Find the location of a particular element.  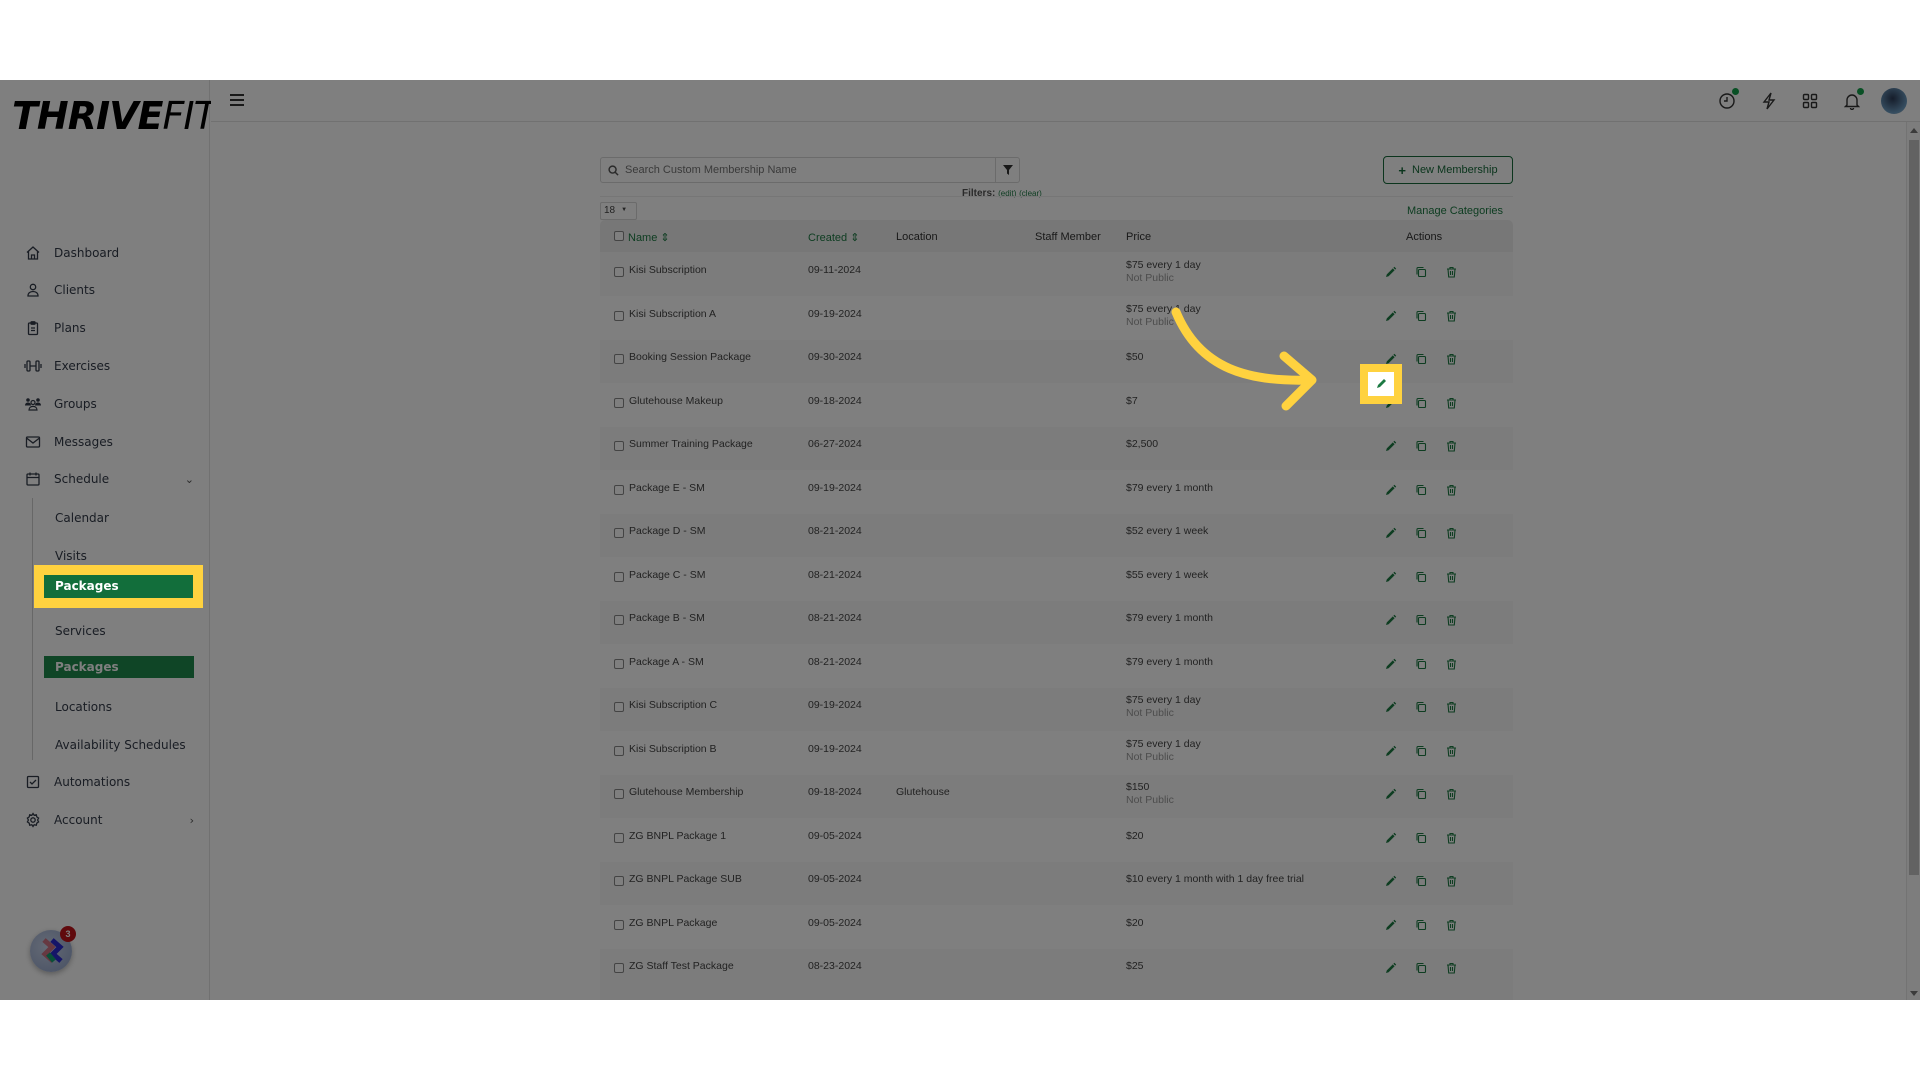

sidebar-sub-locations: Locations is located at coordinates (83, 707).